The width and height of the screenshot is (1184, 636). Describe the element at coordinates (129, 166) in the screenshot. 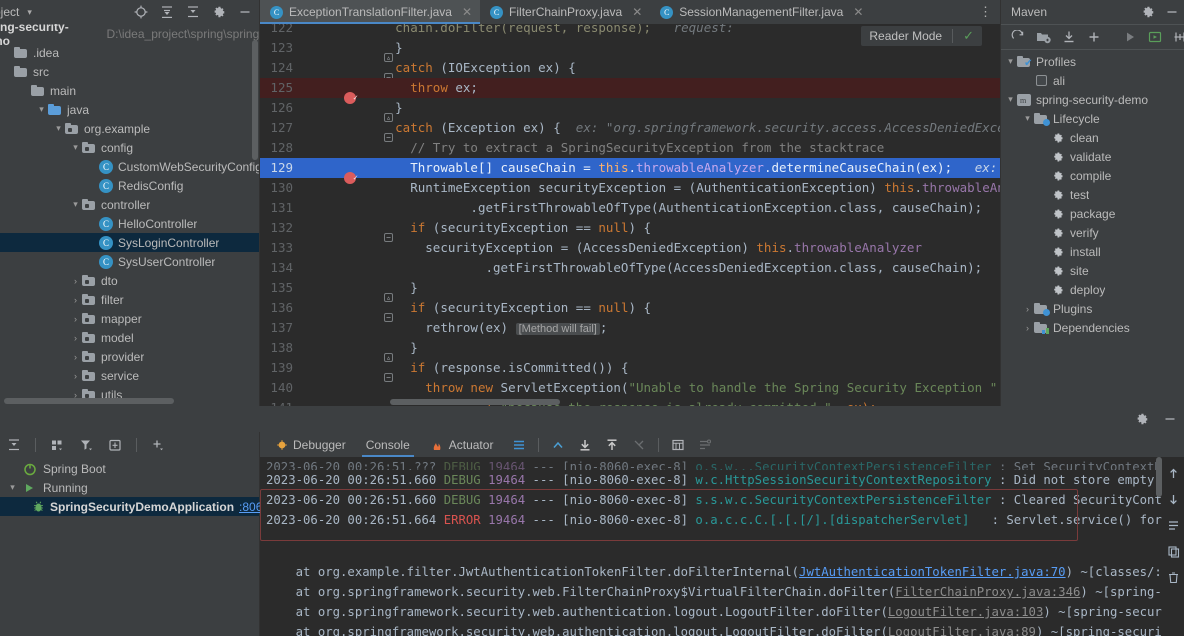

I see `project-tree-item: C CustomWebSecurityConfigurer` at that location.